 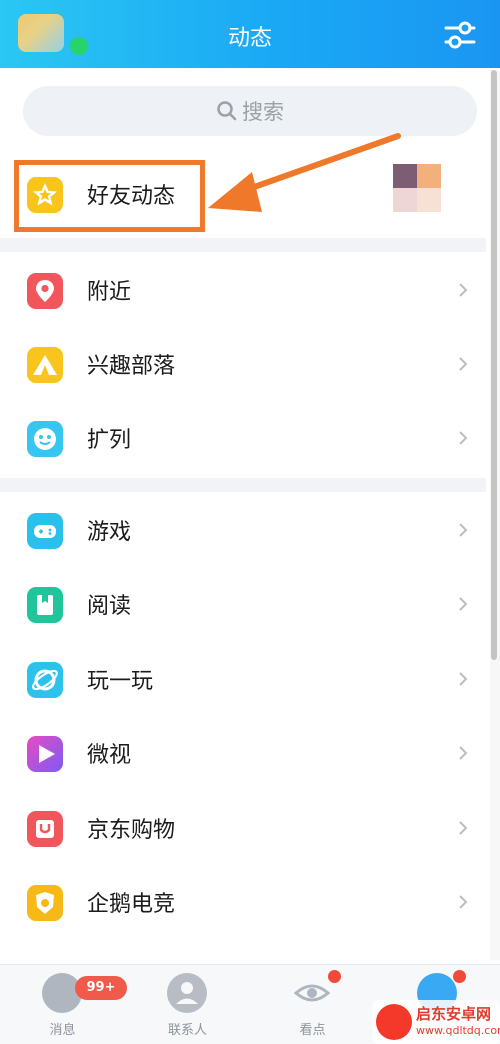 I want to click on list-item-label: 京东购物, so click(x=131, y=830).